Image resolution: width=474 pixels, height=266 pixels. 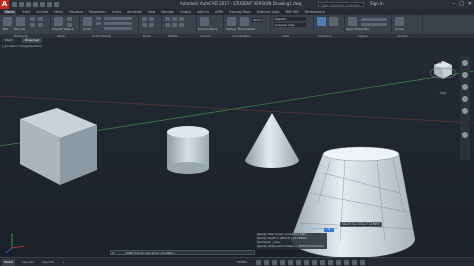 What do you see at coordinates (35, 4) in the screenshot?
I see `save-as-icon` at bounding box center [35, 4].